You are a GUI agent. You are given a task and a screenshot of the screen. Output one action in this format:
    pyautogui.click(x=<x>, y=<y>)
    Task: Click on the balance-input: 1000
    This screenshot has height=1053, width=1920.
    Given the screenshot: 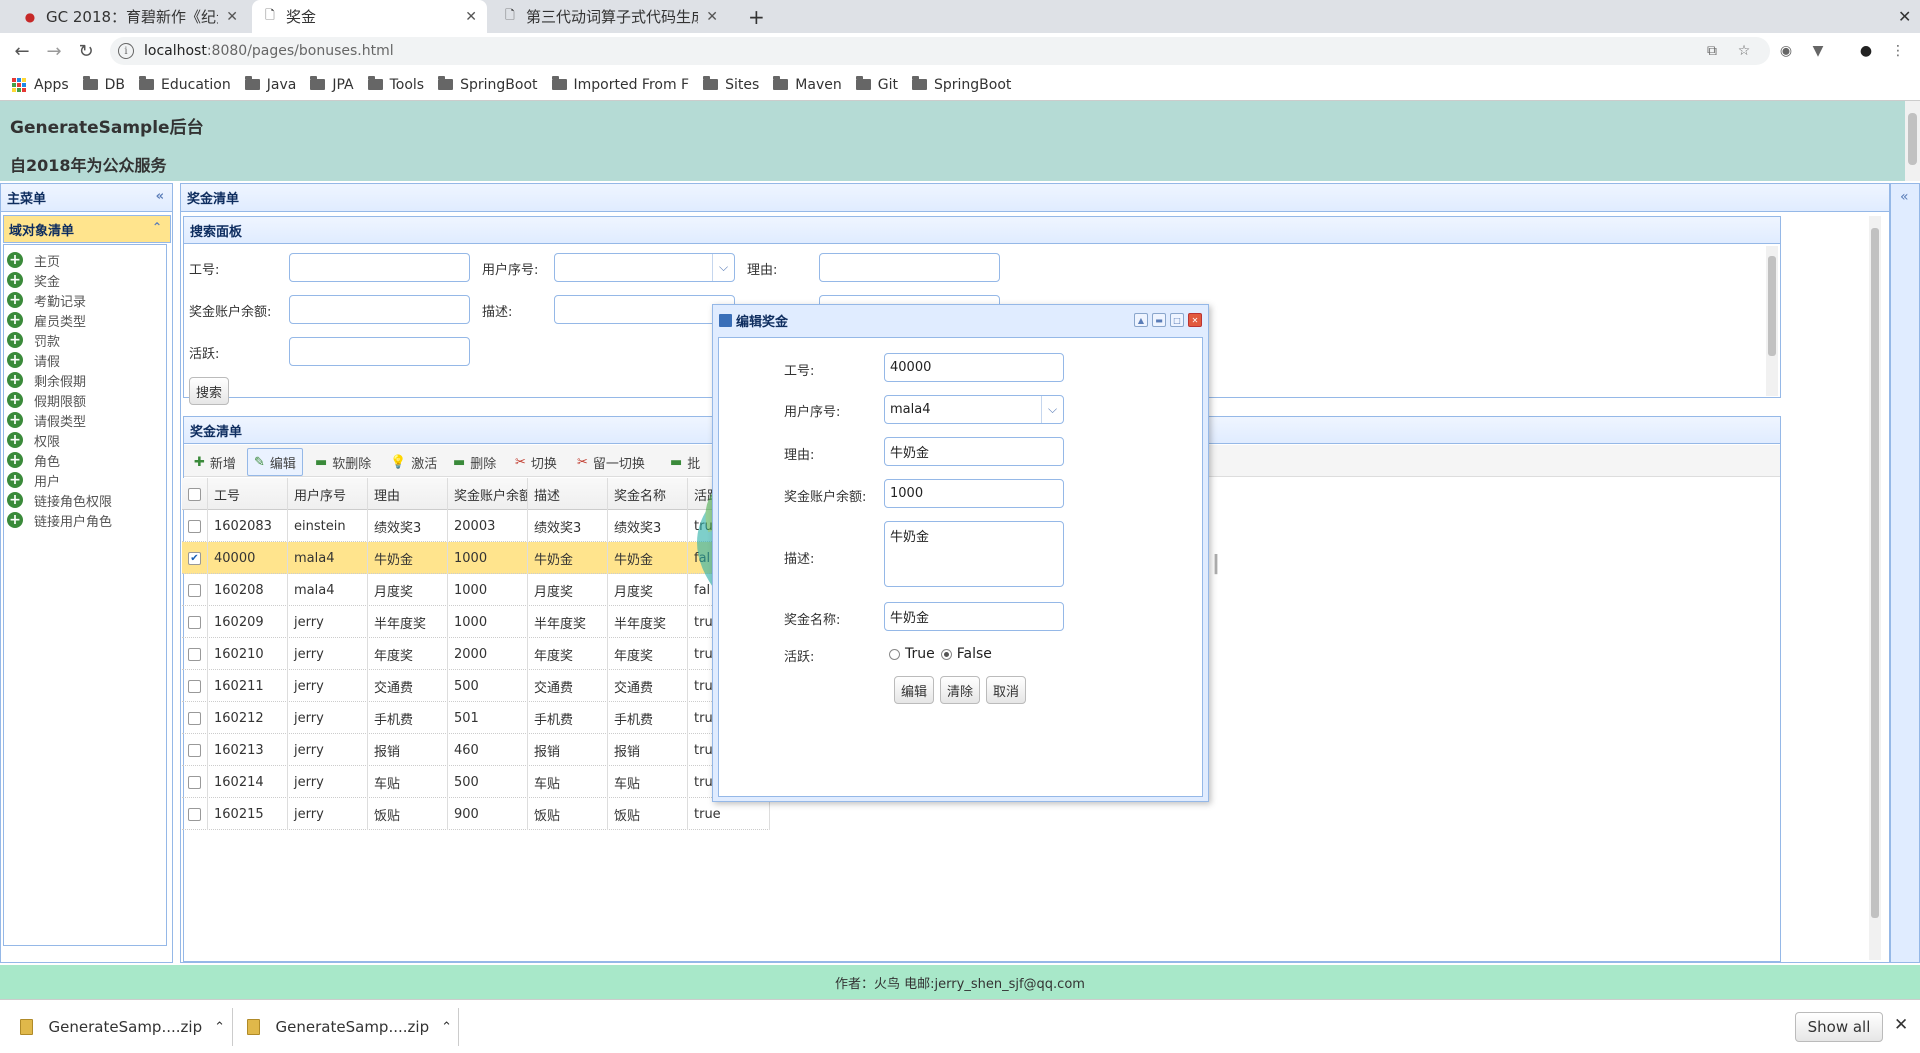 What is the action you would take?
    pyautogui.click(x=974, y=493)
    